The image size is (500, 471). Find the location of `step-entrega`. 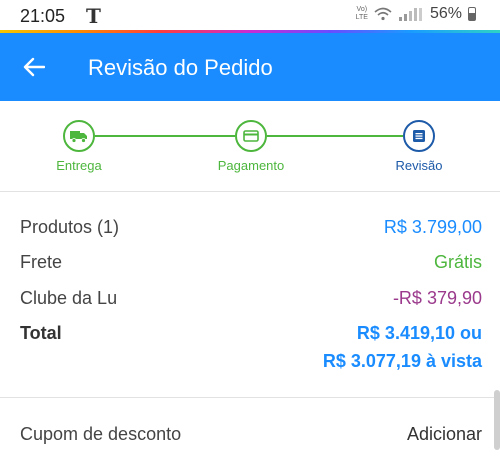

step-entrega is located at coordinates (79, 136).